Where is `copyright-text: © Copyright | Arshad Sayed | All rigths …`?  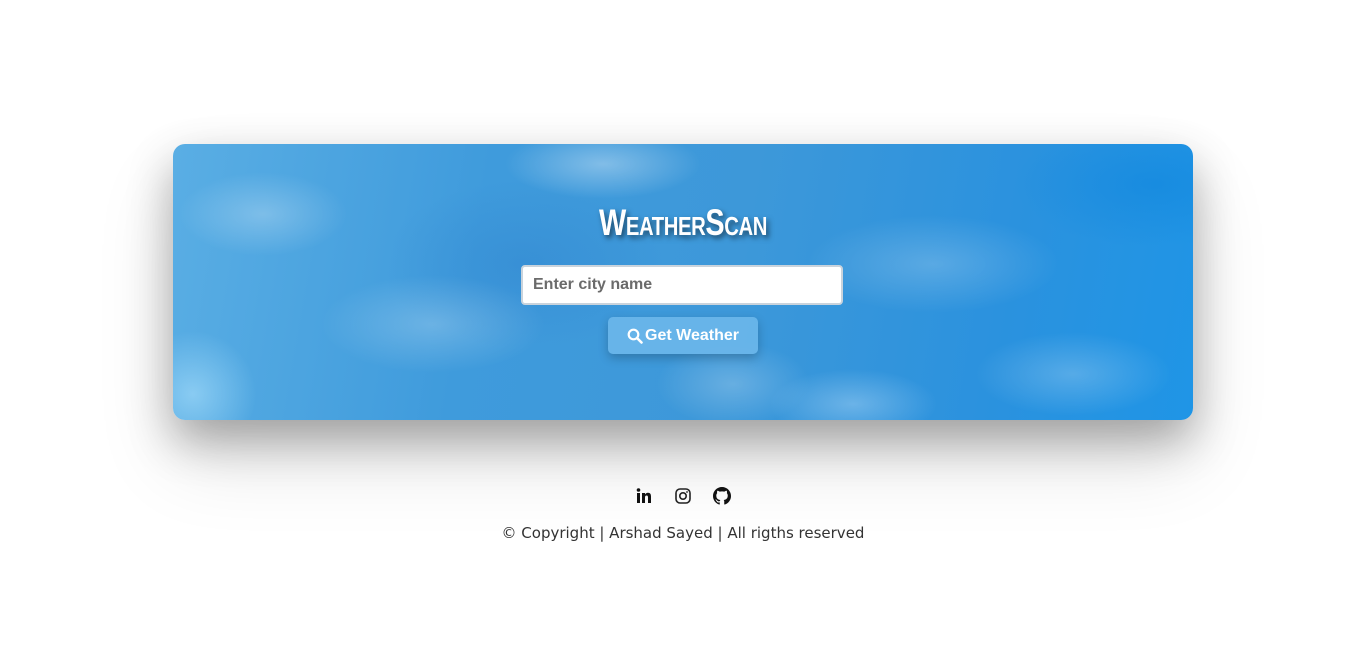
copyright-text: © Copyright | Arshad Sayed | All rigths … is located at coordinates (683, 533).